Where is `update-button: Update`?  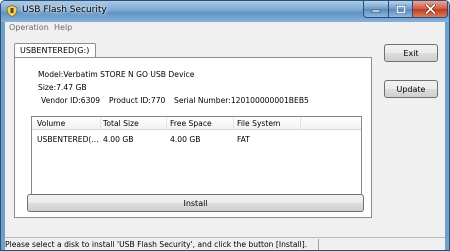
update-button: Update is located at coordinates (411, 89).